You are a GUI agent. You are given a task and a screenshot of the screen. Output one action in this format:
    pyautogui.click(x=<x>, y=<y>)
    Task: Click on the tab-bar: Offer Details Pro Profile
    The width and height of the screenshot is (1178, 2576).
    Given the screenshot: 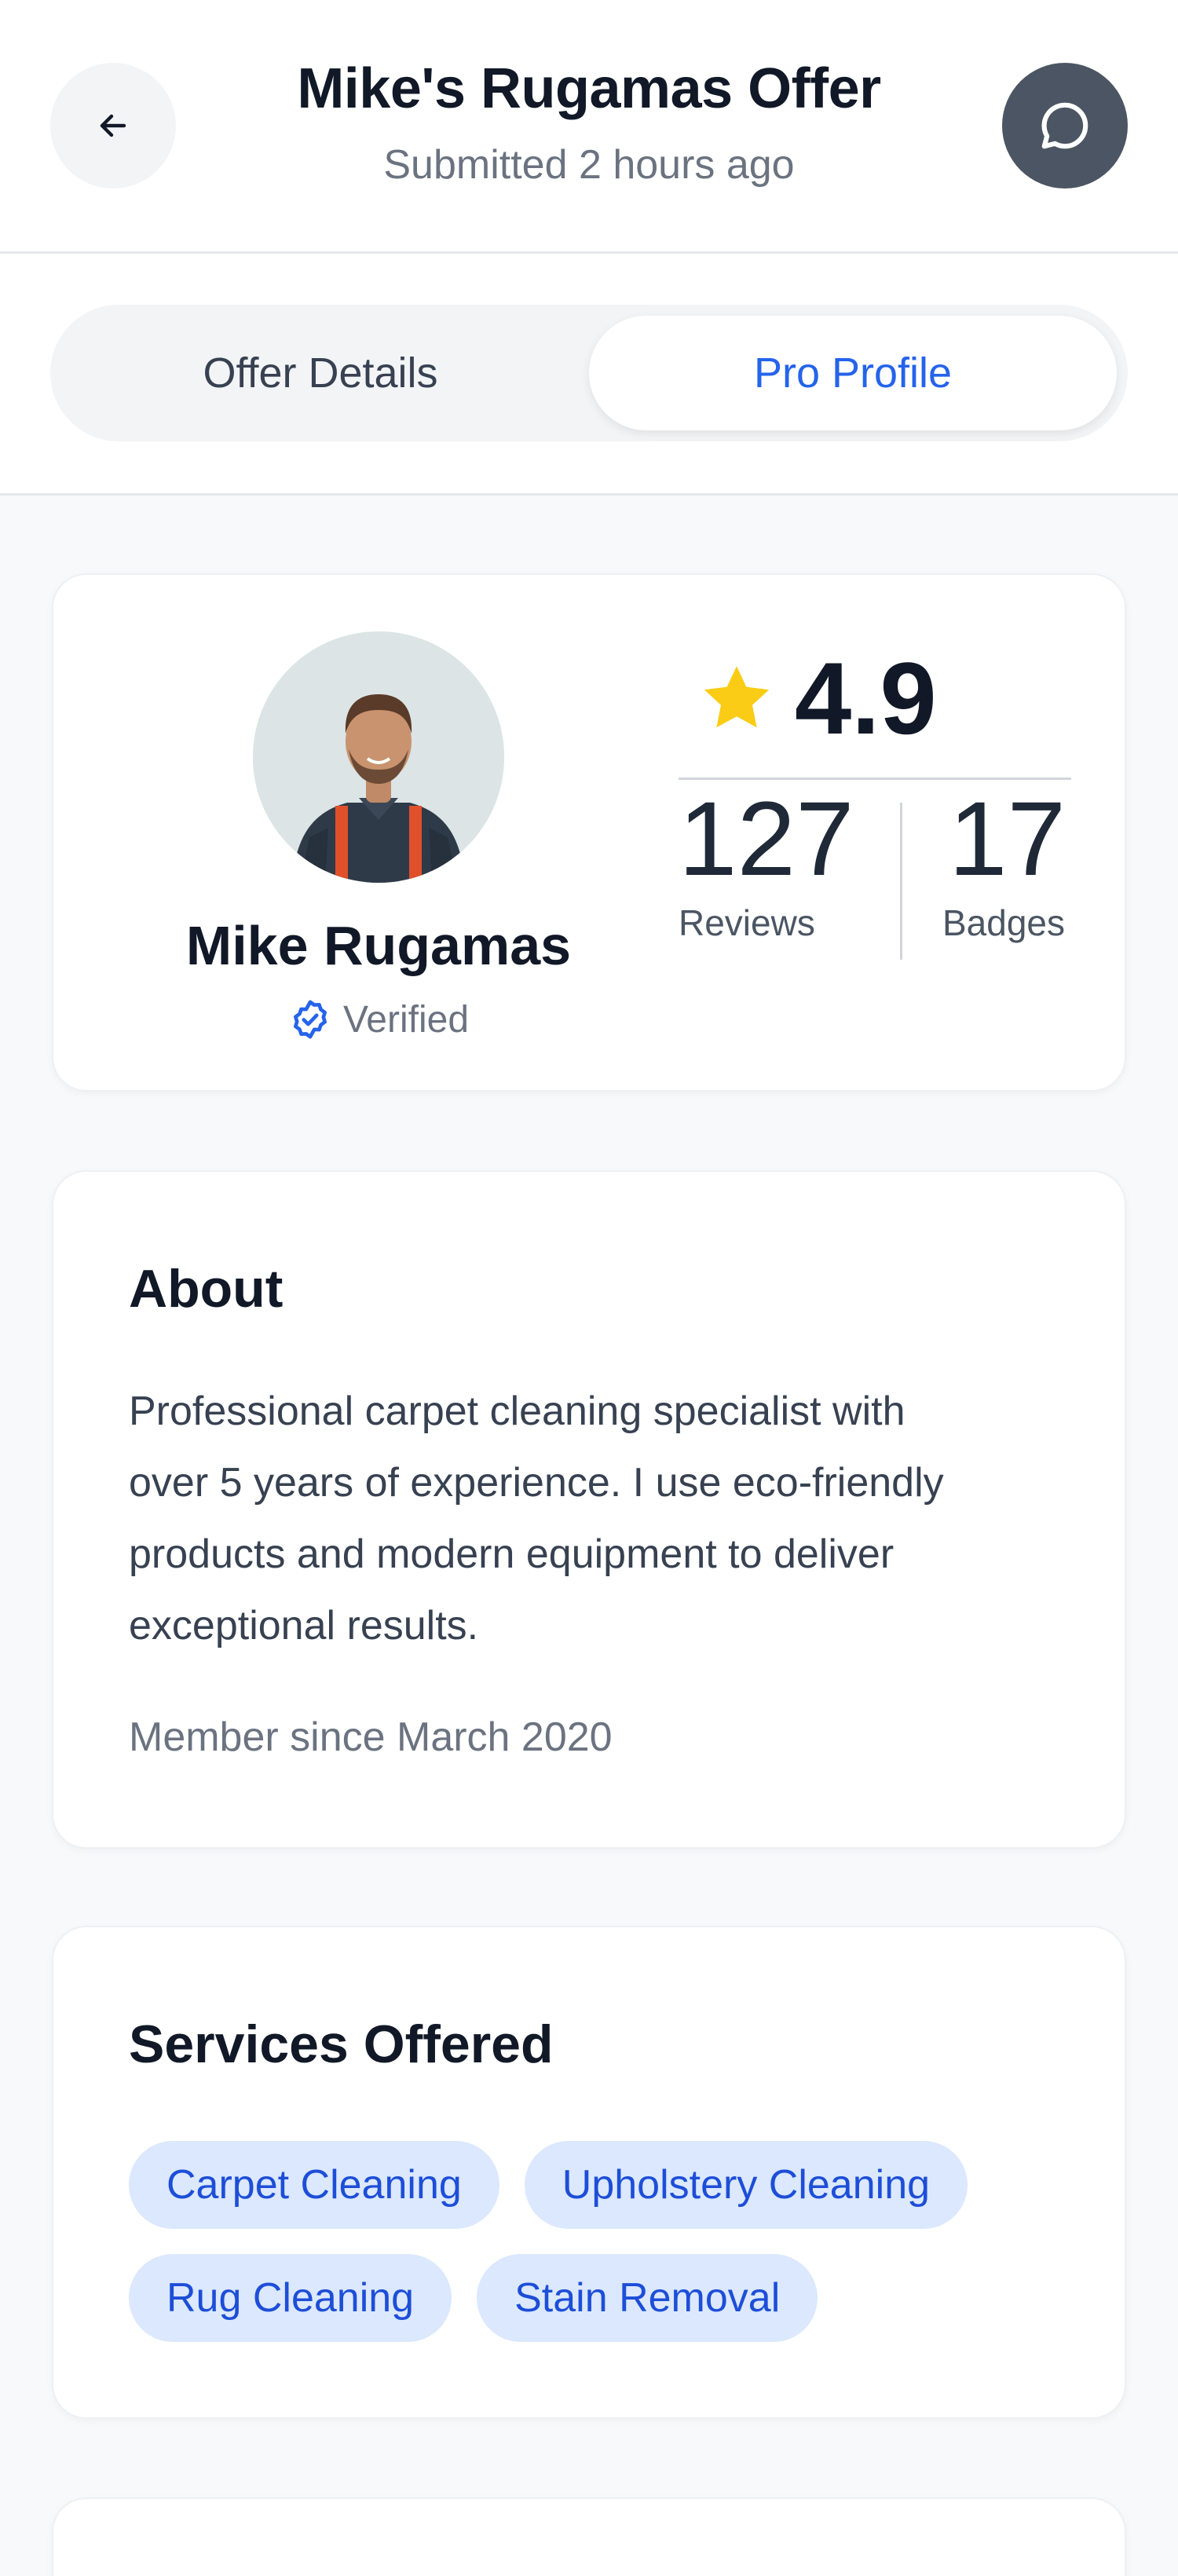 What is the action you would take?
    pyautogui.click(x=589, y=373)
    